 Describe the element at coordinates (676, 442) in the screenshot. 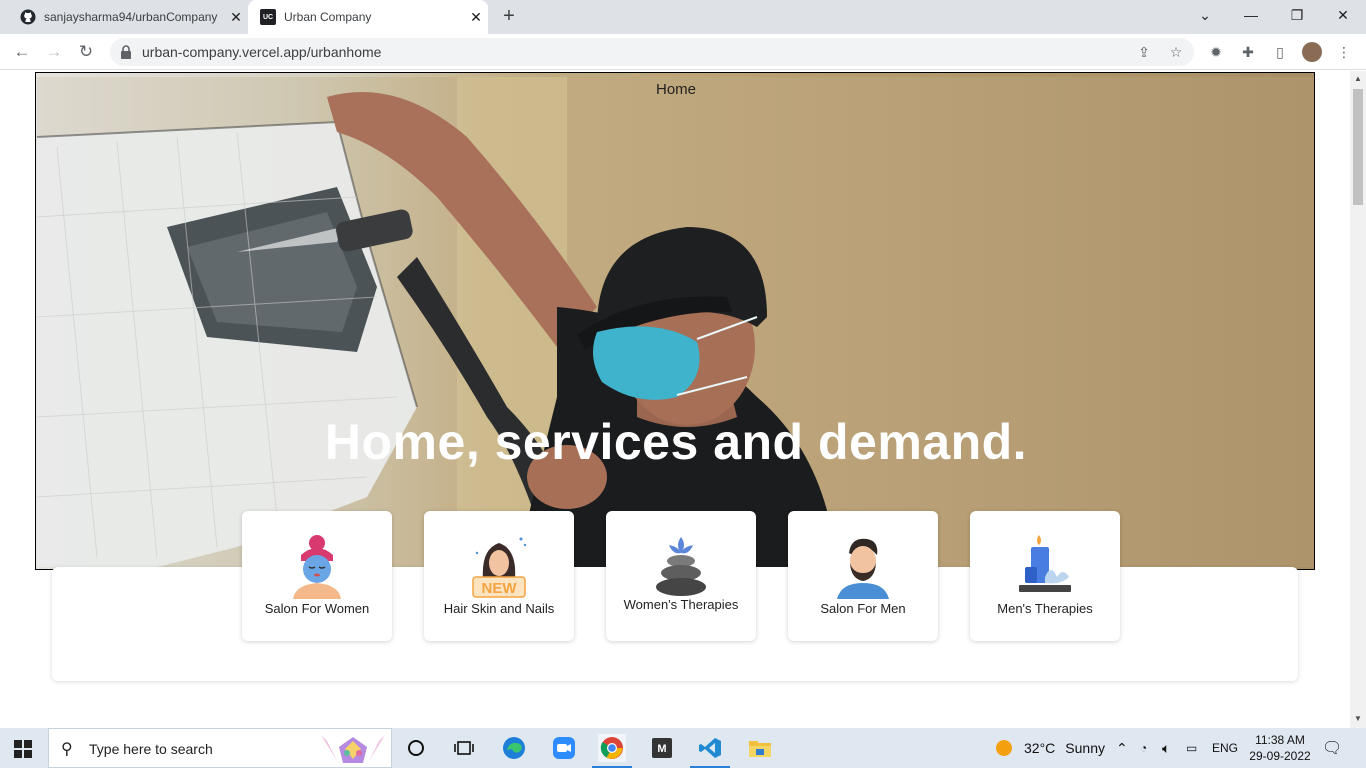

I see `hero-headline: Home, services and demand.` at that location.